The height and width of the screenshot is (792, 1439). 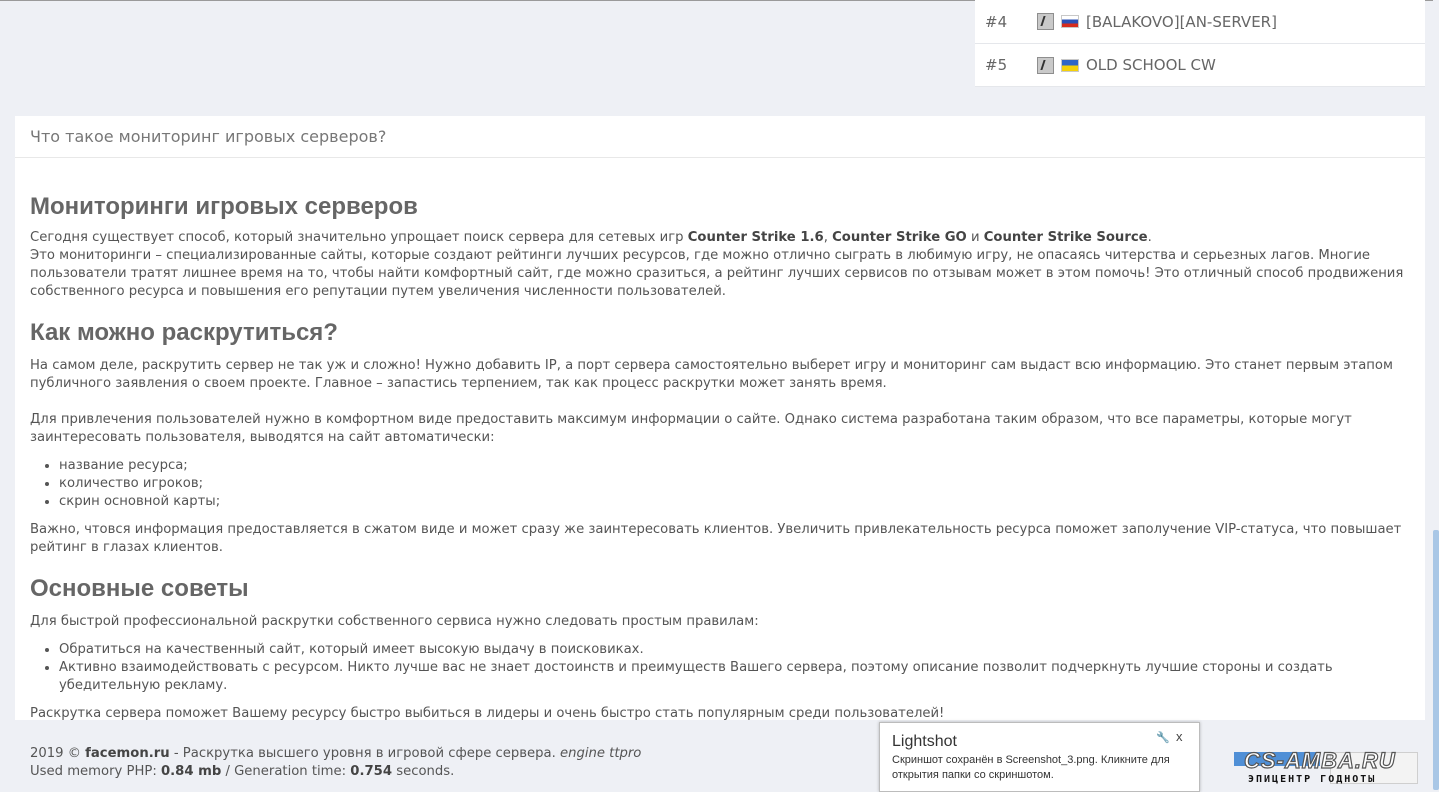 What do you see at coordinates (139, 588) in the screenshot?
I see `heading-tips: Основные советы` at bounding box center [139, 588].